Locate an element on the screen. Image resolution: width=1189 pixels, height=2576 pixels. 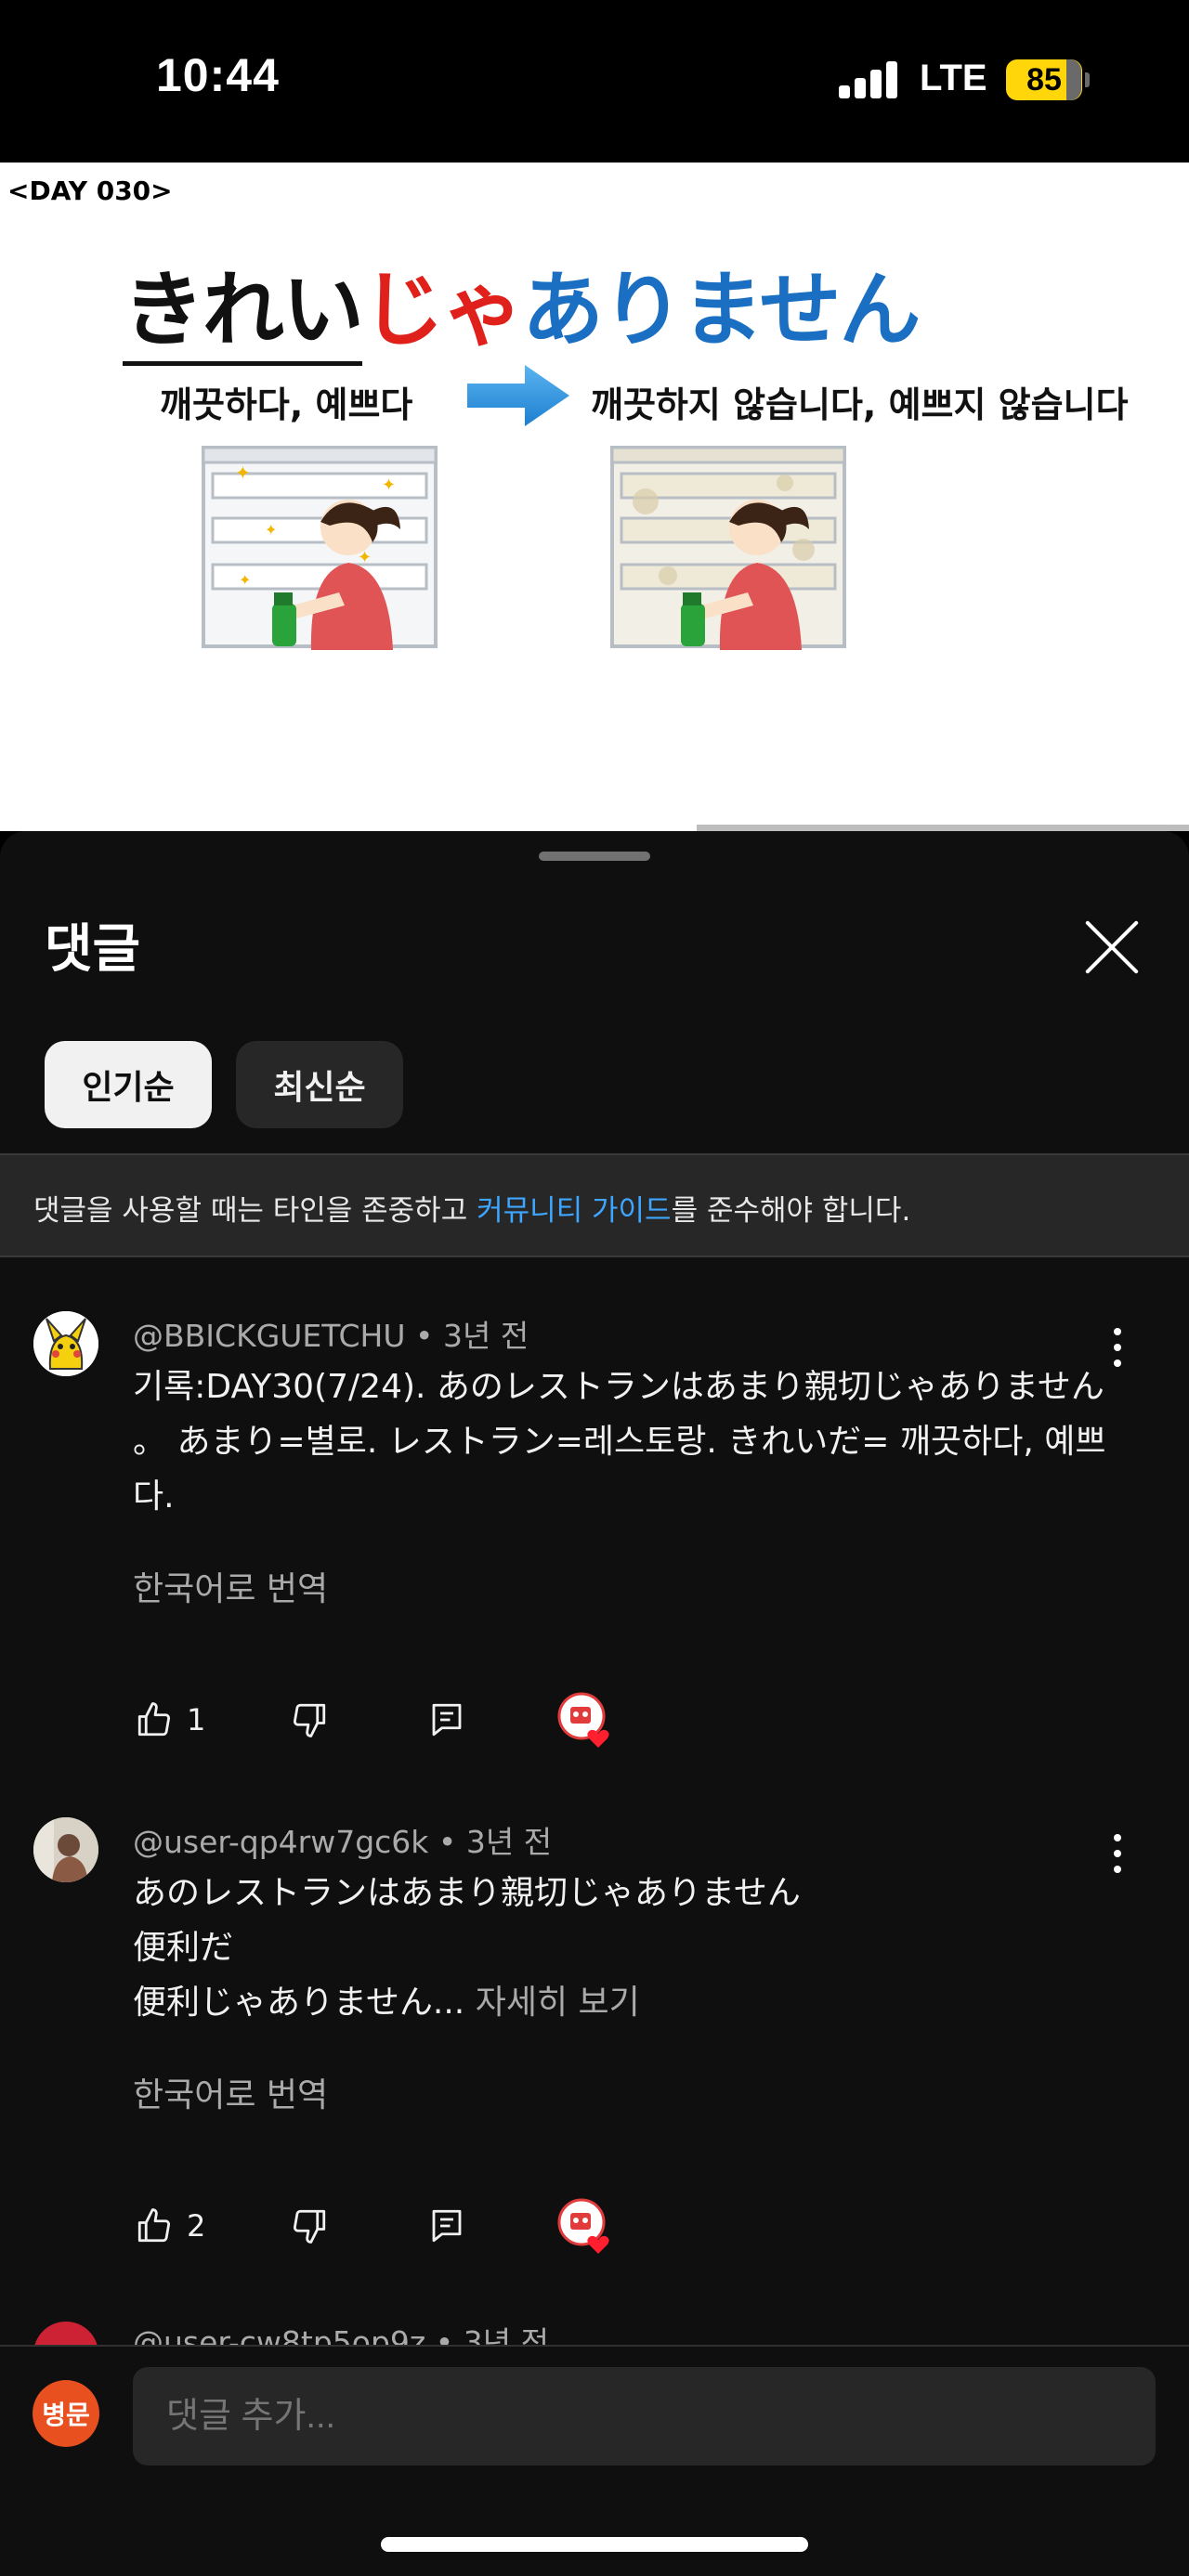
pikachu-avatar-icon is located at coordinates (65, 1343).